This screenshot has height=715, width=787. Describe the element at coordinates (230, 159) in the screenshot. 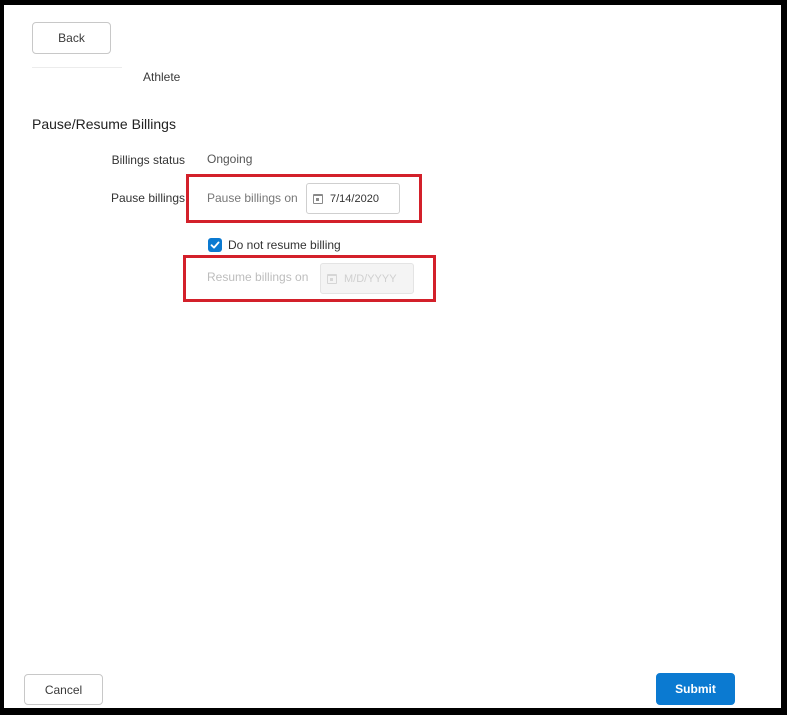

I see `billings-status-value: Ongoing` at that location.